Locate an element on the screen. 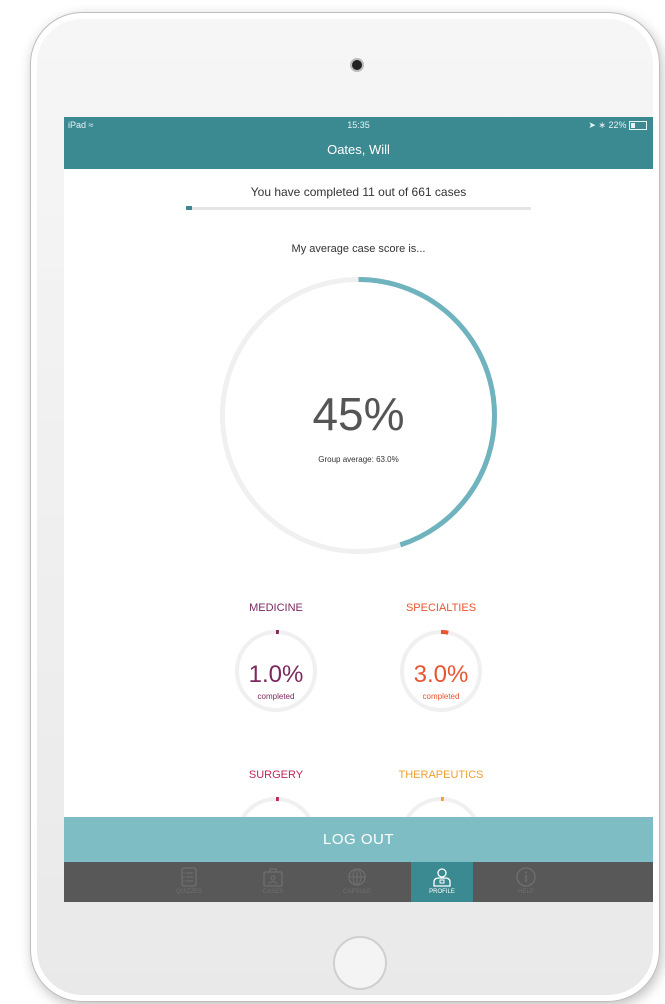  cases-icon is located at coordinates (273, 877).